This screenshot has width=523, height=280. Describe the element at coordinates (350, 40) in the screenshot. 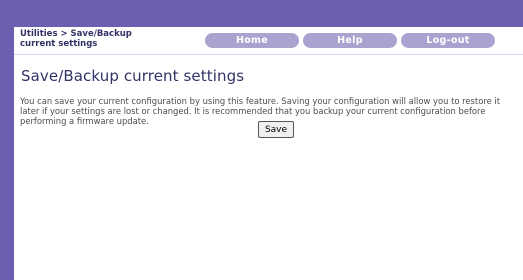

I see `help-button: Help` at that location.